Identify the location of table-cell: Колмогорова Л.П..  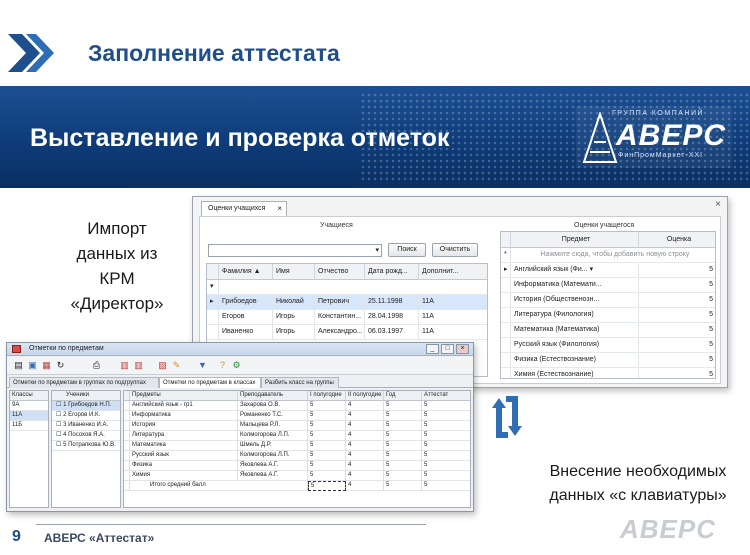
(273, 436).